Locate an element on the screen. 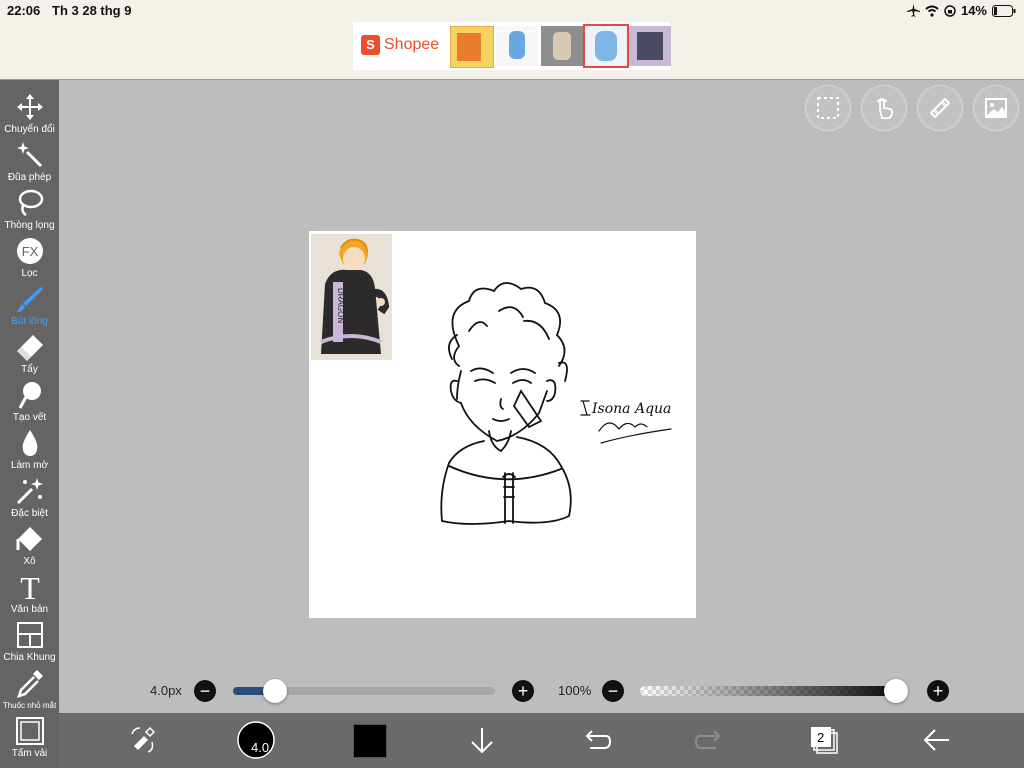  brush-icon is located at coordinates (29, 300).